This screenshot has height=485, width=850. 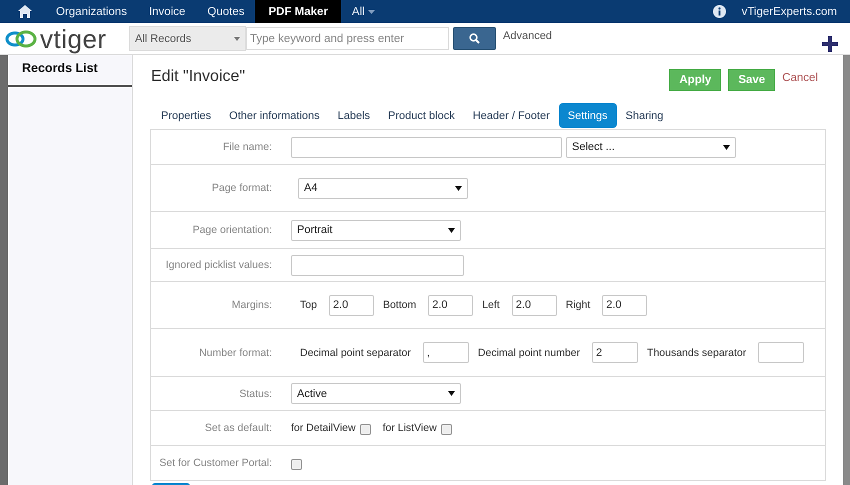 I want to click on field-caption: Decimal point separator, so click(x=355, y=352).